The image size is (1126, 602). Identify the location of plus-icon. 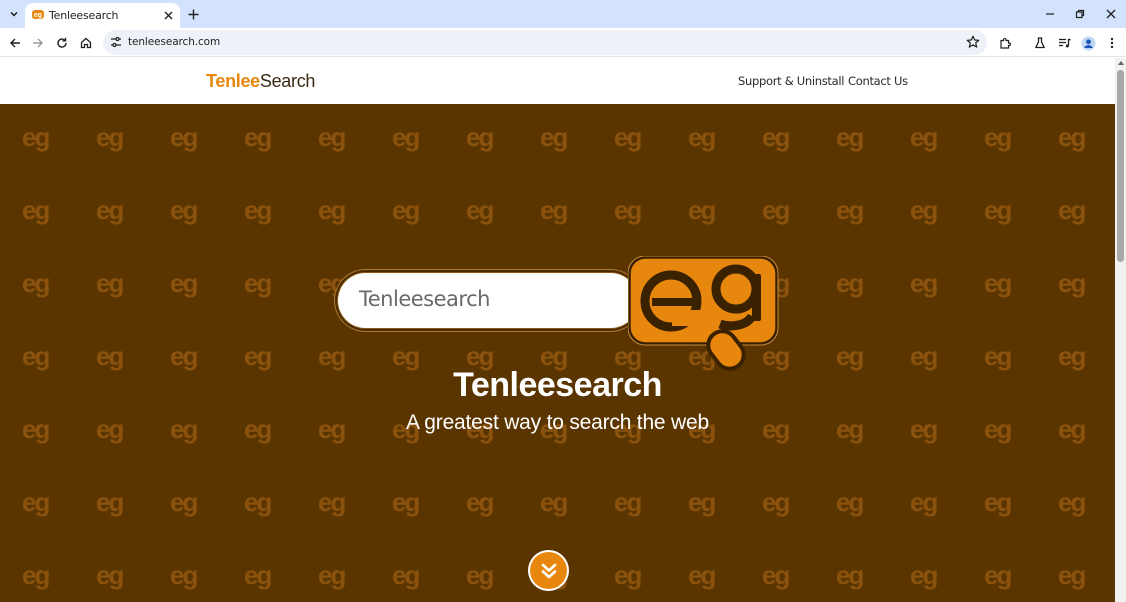
(193, 14).